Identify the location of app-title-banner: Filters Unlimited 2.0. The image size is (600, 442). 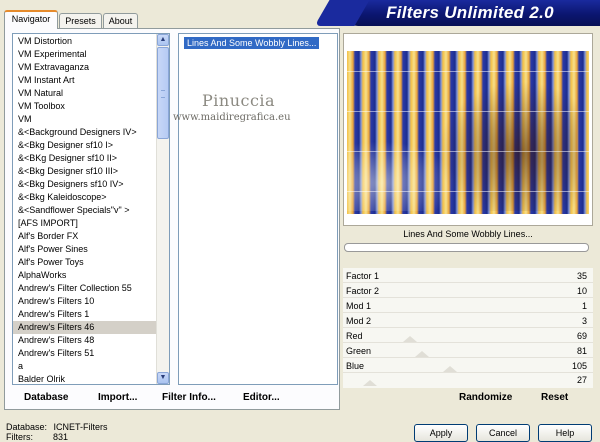
(470, 13).